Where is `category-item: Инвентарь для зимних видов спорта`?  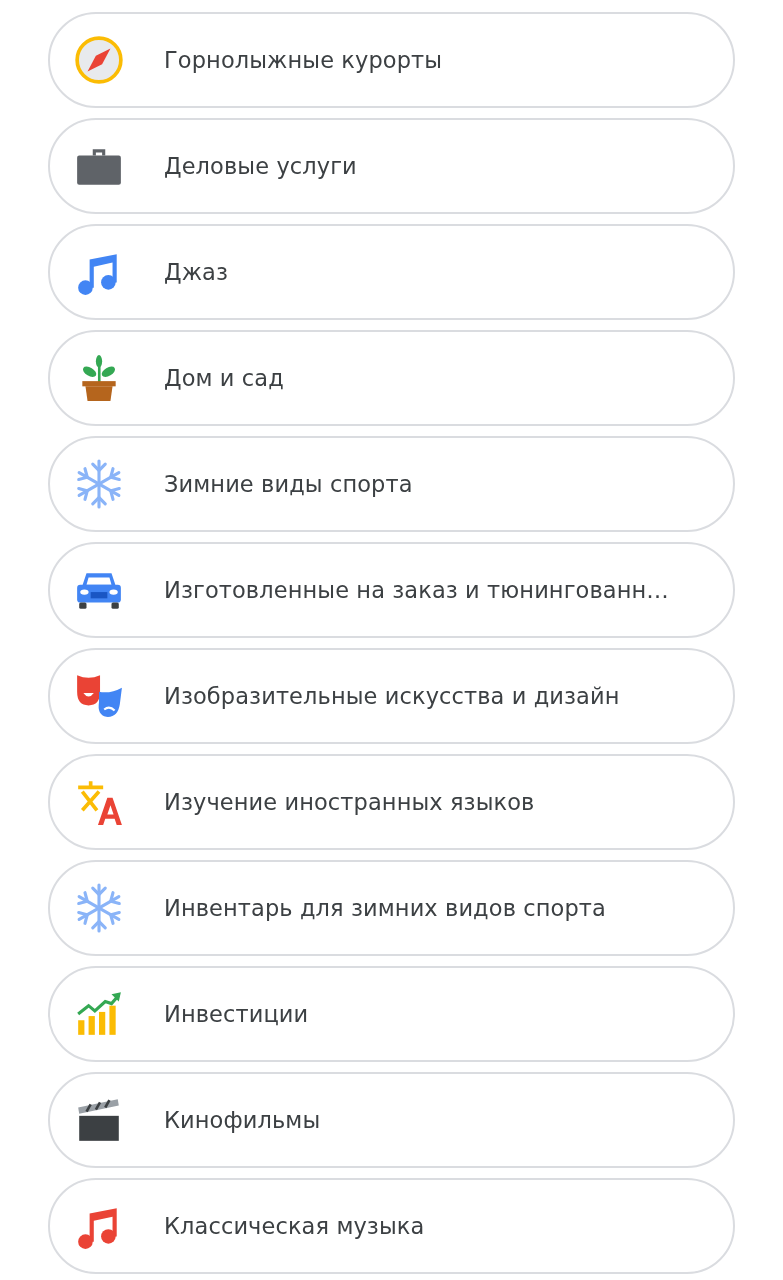 category-item: Инвентарь для зимних видов спорта is located at coordinates (391, 908).